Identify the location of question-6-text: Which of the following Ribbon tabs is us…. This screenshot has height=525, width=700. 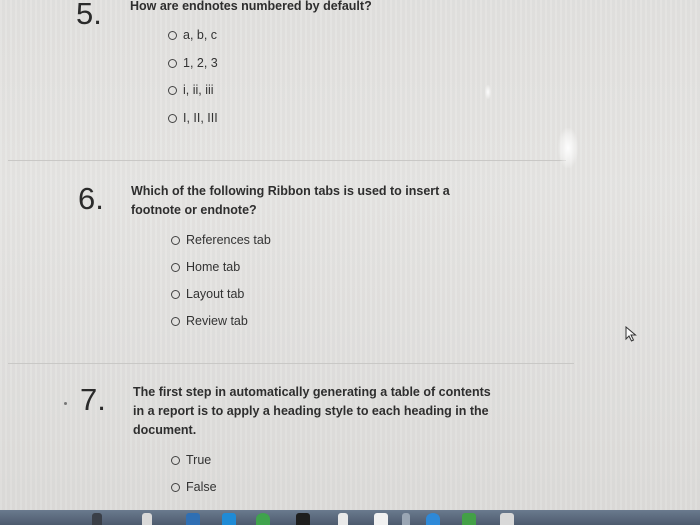
(290, 201).